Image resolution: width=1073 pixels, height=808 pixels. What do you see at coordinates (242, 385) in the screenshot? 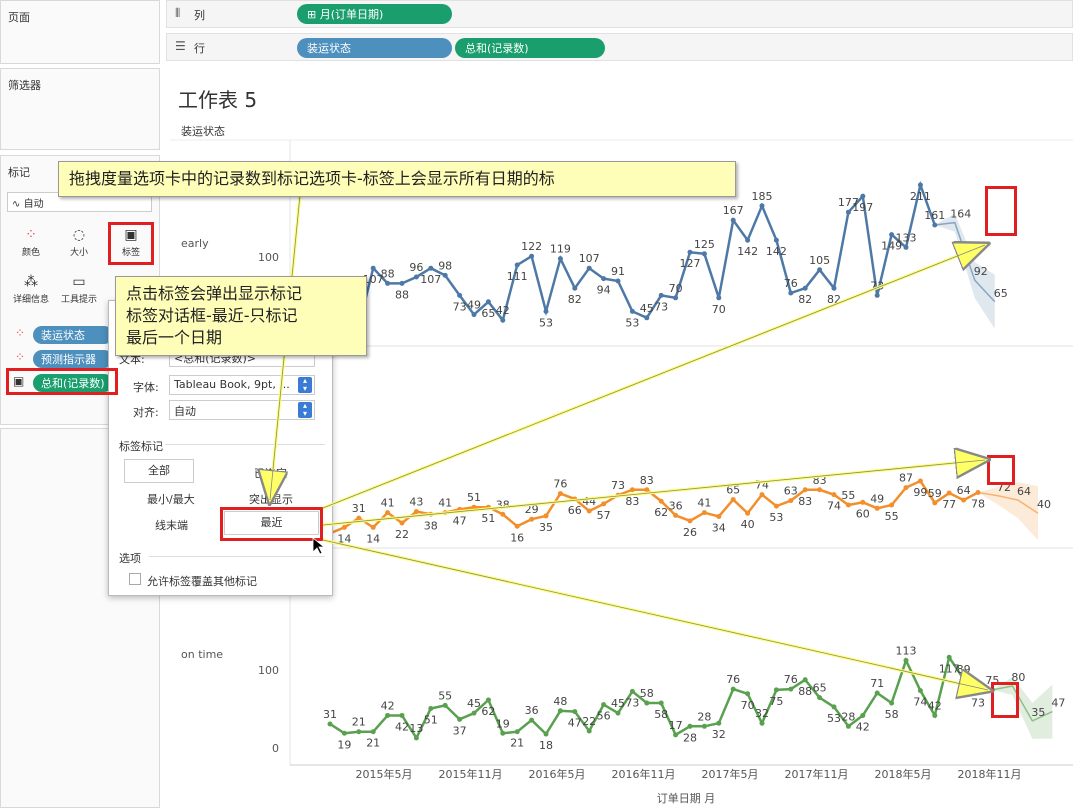
I see `font-select: Tableau Book, 9pt, ... ▴ ▾` at bounding box center [242, 385].